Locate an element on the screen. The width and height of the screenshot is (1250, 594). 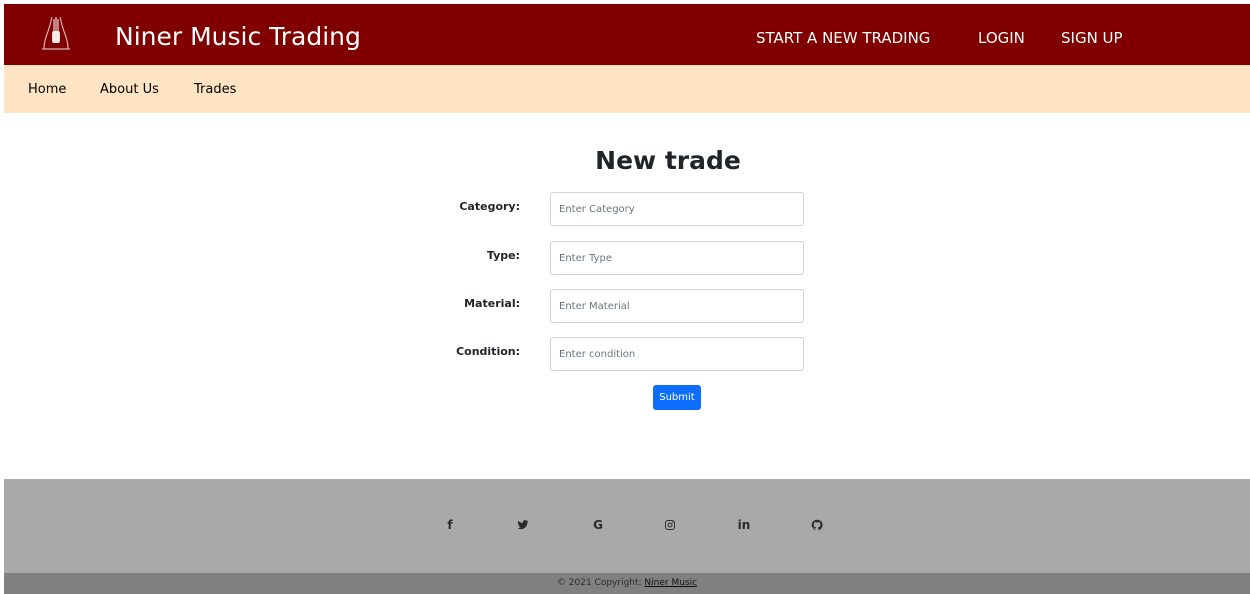
trades-link: Trades is located at coordinates (215, 90).